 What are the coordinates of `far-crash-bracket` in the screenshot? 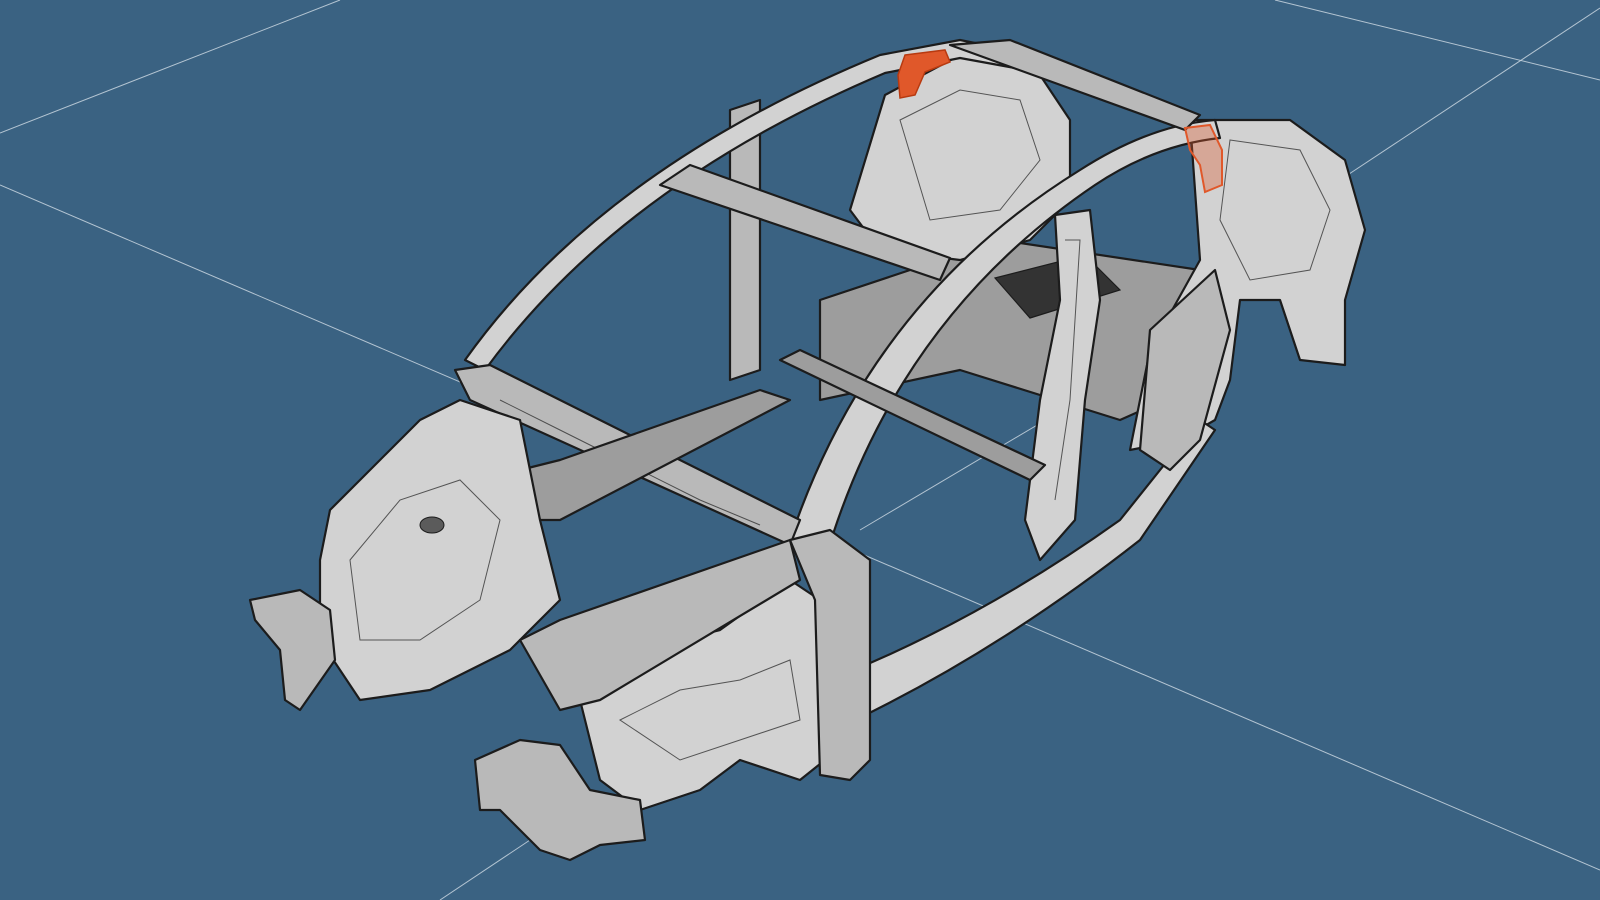 It's located at (292, 650).